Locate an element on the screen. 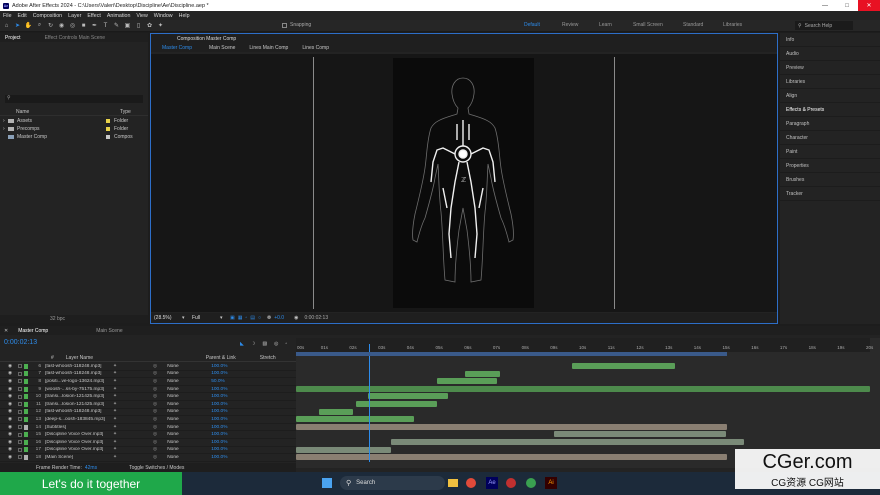 The image size is (880, 495). panel-effects-presets: Effects & Presets is located at coordinates (830, 110).